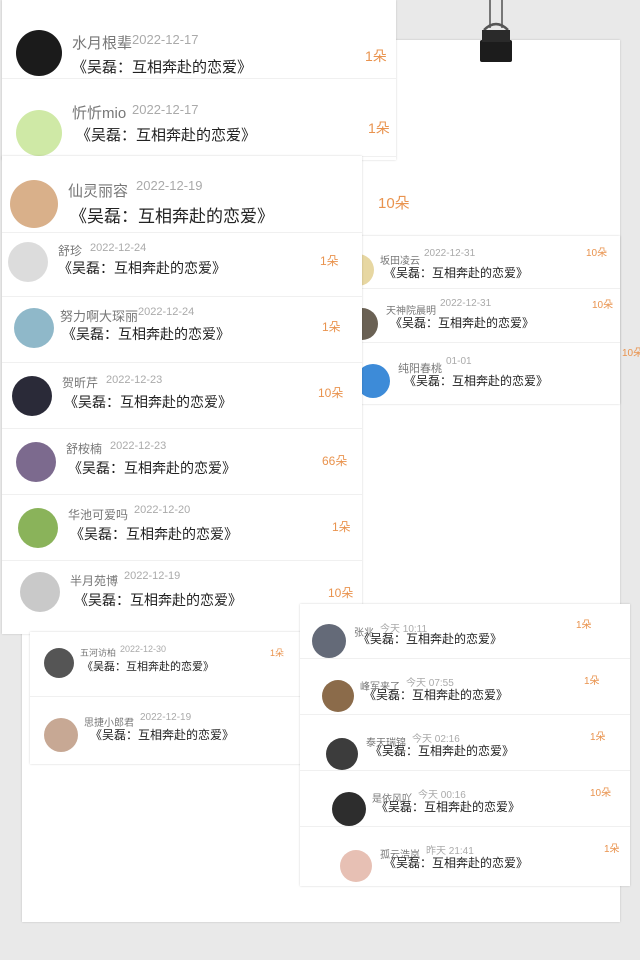 Image resolution: width=640 pixels, height=960 pixels. I want to click on list-item: 努力啊大琛丽 2022-12-24 《吴磊：互相奔赴的恋爱》 1朵, so click(182, 330).